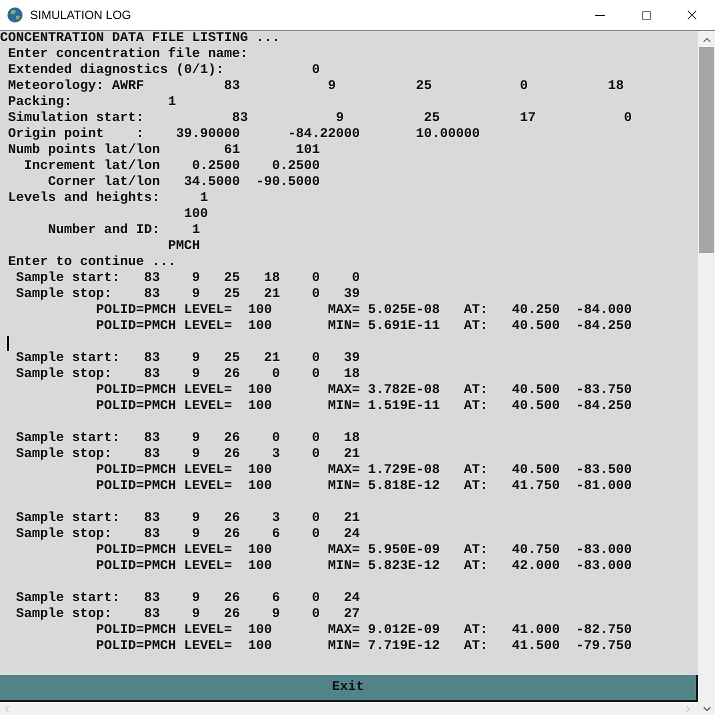  What do you see at coordinates (81, 15) in the screenshot?
I see `window-title: SIMULATION LOG` at bounding box center [81, 15].